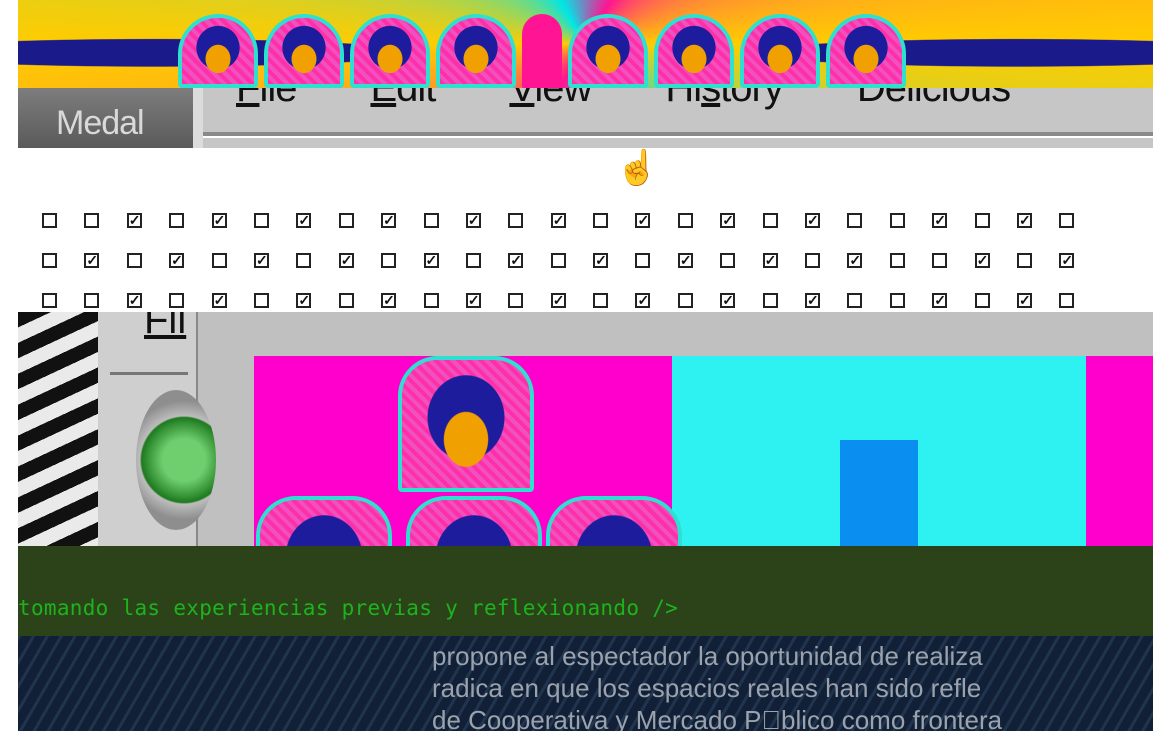  I want to click on menubar: Medal File Edit View History Delicious, so click(585, 118).